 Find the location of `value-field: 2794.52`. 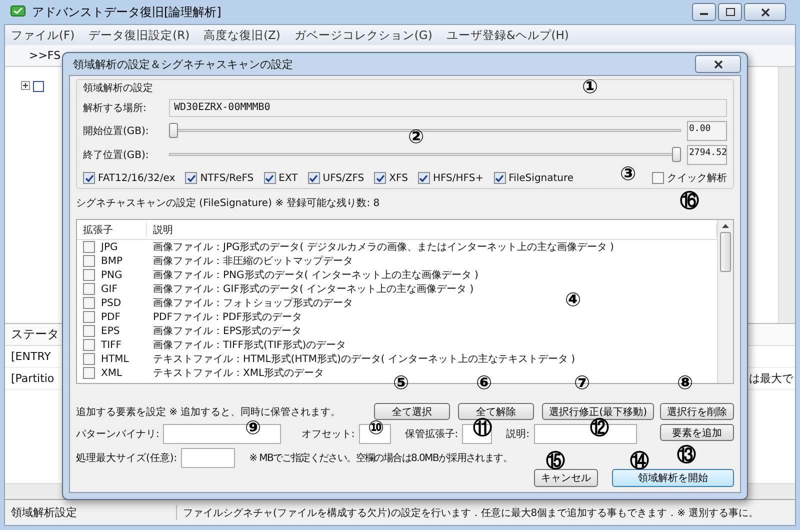

value-field: 2794.52 is located at coordinates (707, 155).